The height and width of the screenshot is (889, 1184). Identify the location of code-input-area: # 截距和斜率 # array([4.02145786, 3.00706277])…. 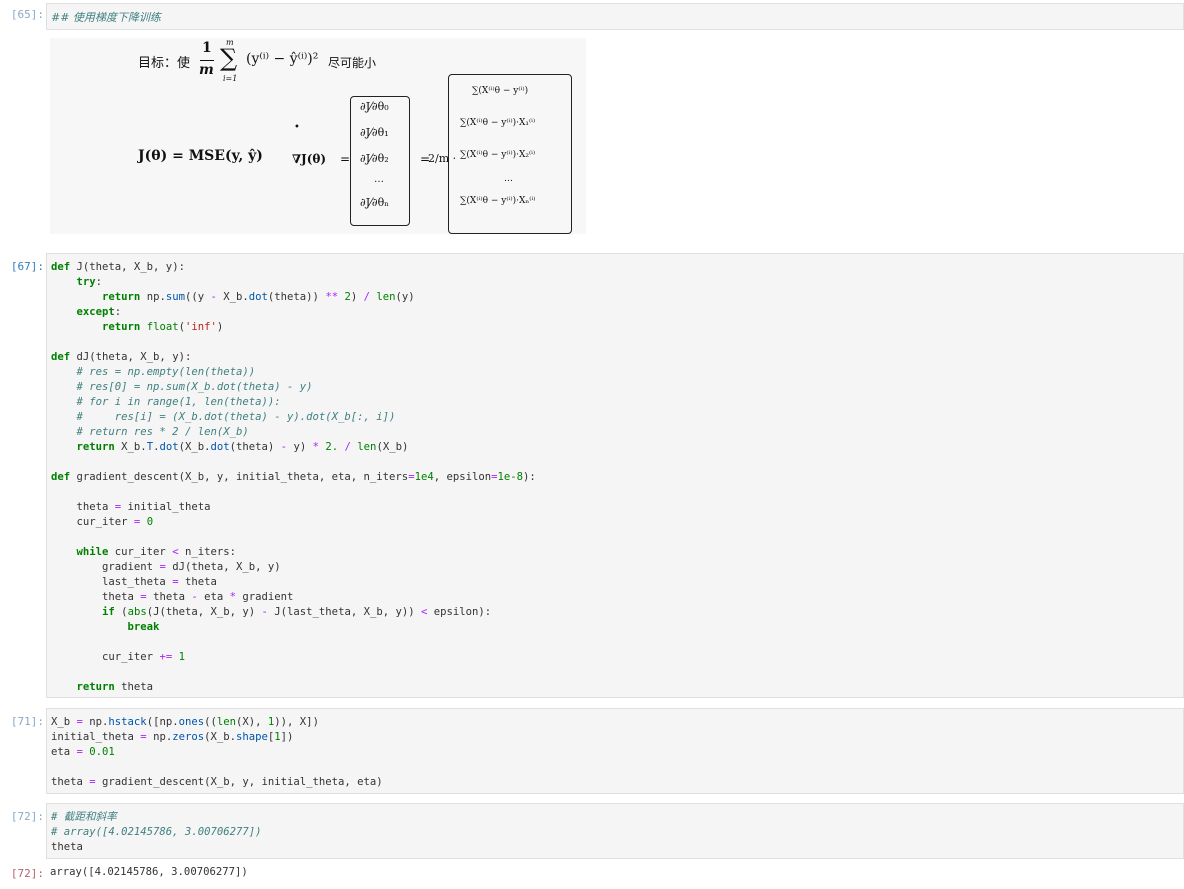
(615, 831).